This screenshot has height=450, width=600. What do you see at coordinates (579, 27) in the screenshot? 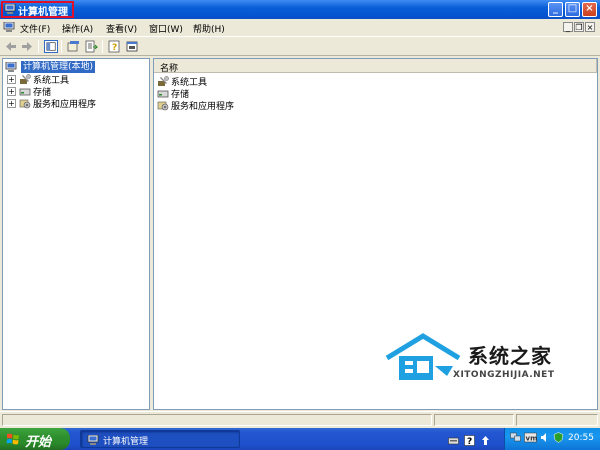
I see `mdi-restore-button: ❐` at bounding box center [579, 27].